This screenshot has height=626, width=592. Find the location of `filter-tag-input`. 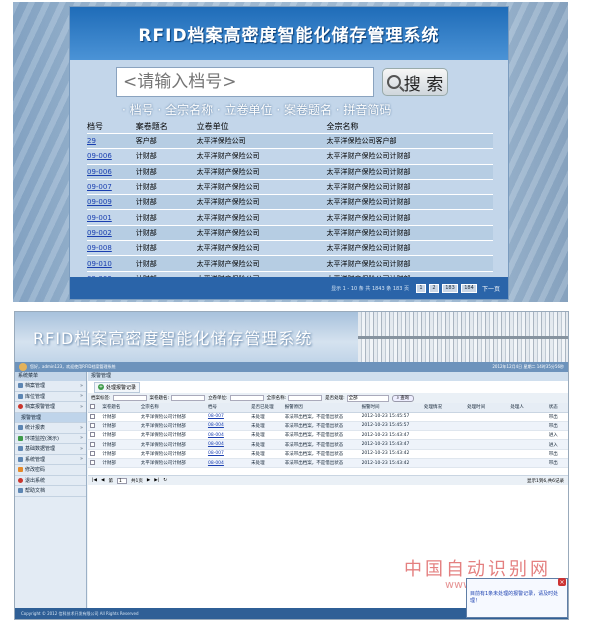

filter-tag-input is located at coordinates (129, 398).